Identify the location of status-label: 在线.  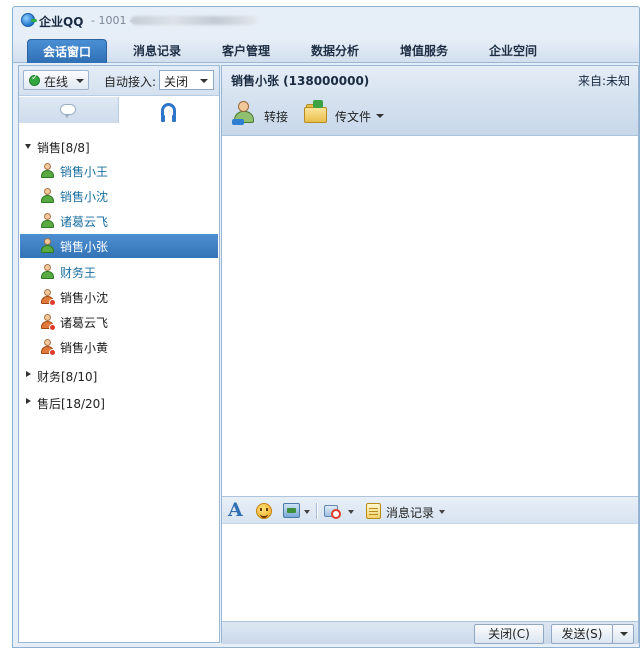
(56, 82).